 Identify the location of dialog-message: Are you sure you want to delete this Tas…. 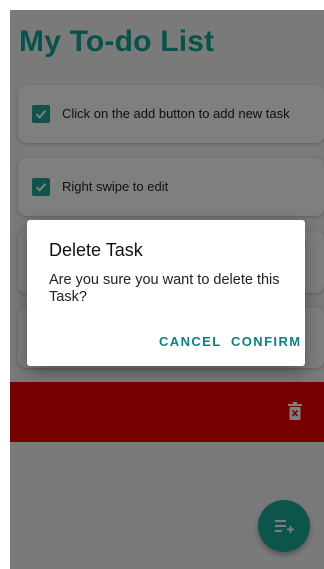
(164, 288).